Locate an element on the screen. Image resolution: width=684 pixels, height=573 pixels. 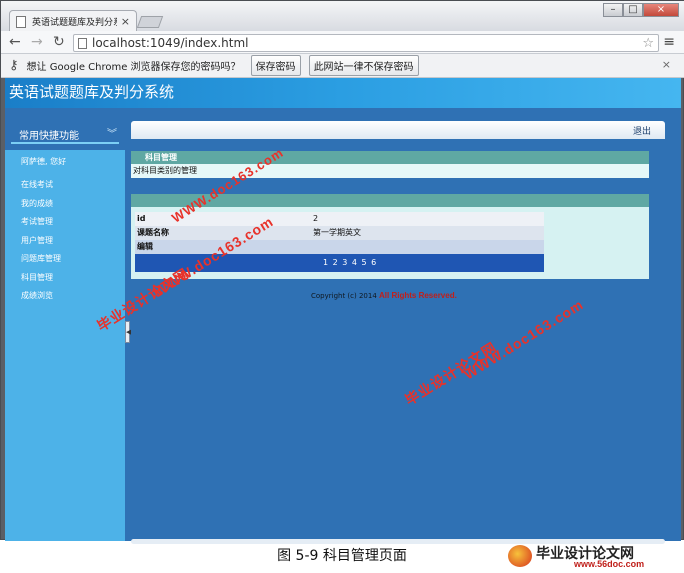
reload-icon: ↻ is located at coordinates (59, 42).